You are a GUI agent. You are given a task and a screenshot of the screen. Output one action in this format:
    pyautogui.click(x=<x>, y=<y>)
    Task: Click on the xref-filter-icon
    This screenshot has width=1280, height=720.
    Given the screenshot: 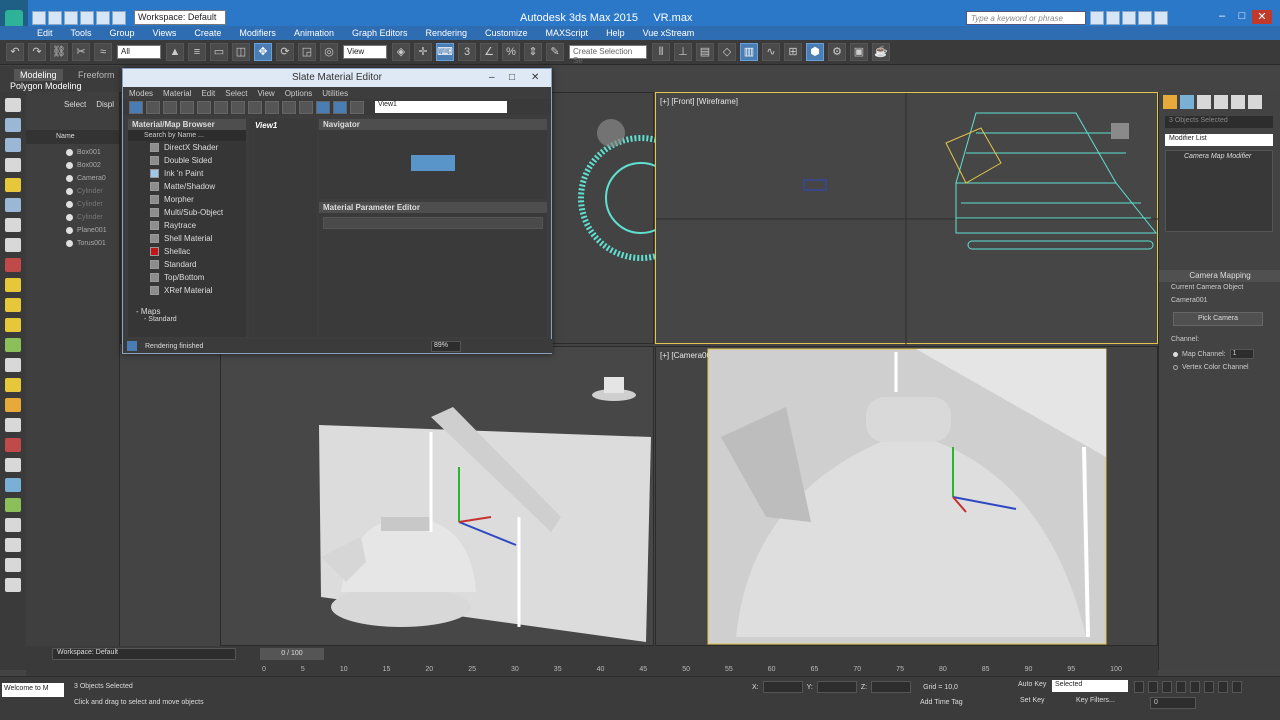 What is the action you would take?
    pyautogui.click(x=13, y=425)
    